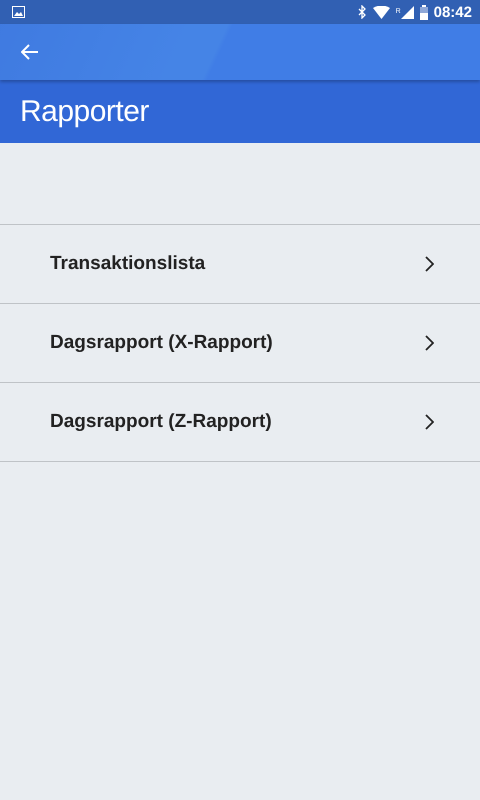 The height and width of the screenshot is (800, 480). What do you see at coordinates (424, 12) in the screenshot?
I see `battery-icon` at bounding box center [424, 12].